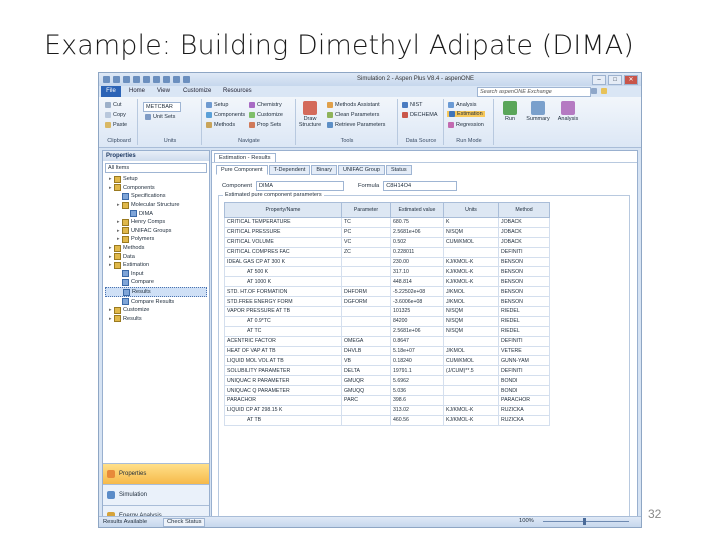 This screenshot has height=540, width=720. Describe the element at coordinates (594, 91) in the screenshot. I see `search-icon` at that location.